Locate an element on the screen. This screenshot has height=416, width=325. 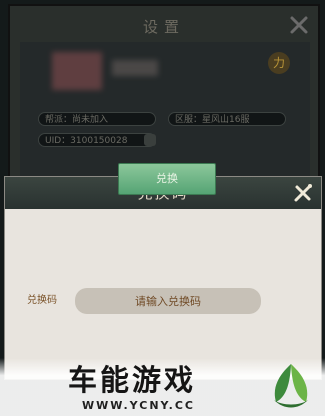
redeem-button: 兑换 is located at coordinates (167, 179).